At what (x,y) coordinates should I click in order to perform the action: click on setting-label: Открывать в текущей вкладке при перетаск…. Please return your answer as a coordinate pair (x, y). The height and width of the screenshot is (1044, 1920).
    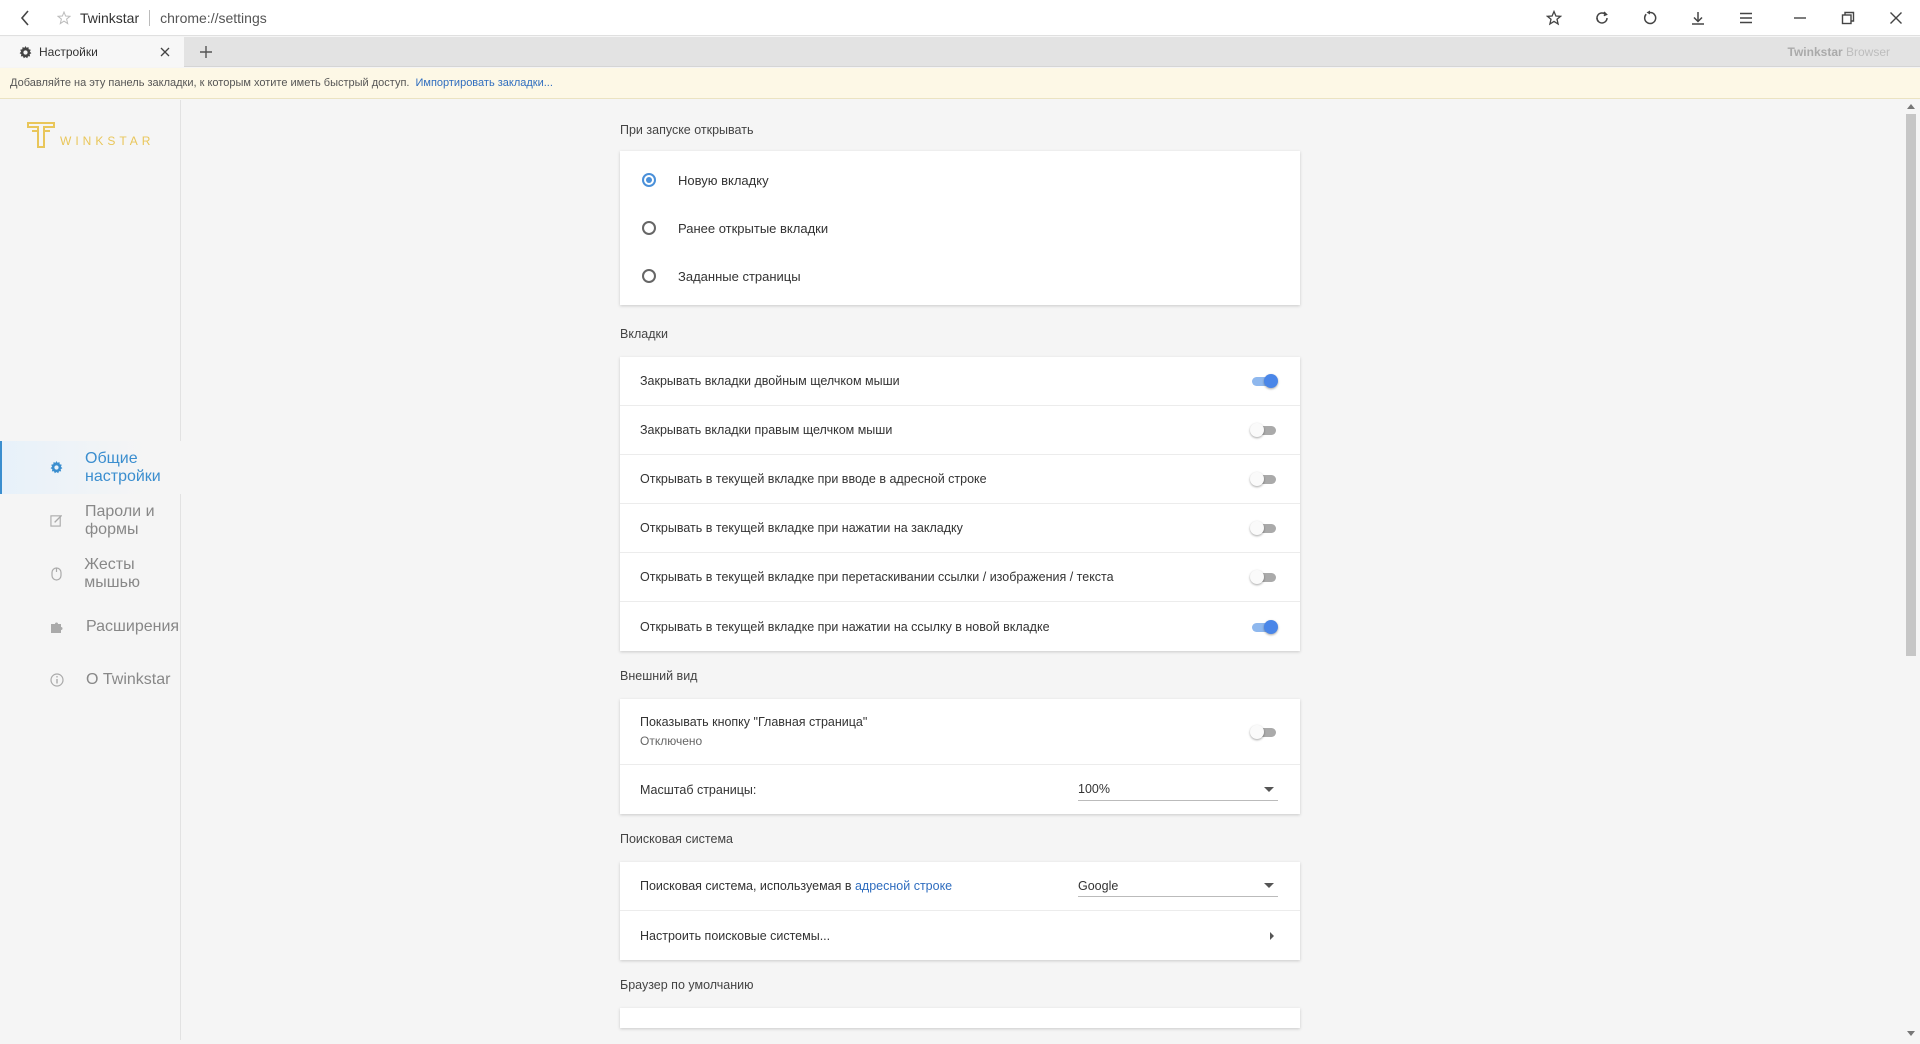
    Looking at the image, I should click on (877, 577).